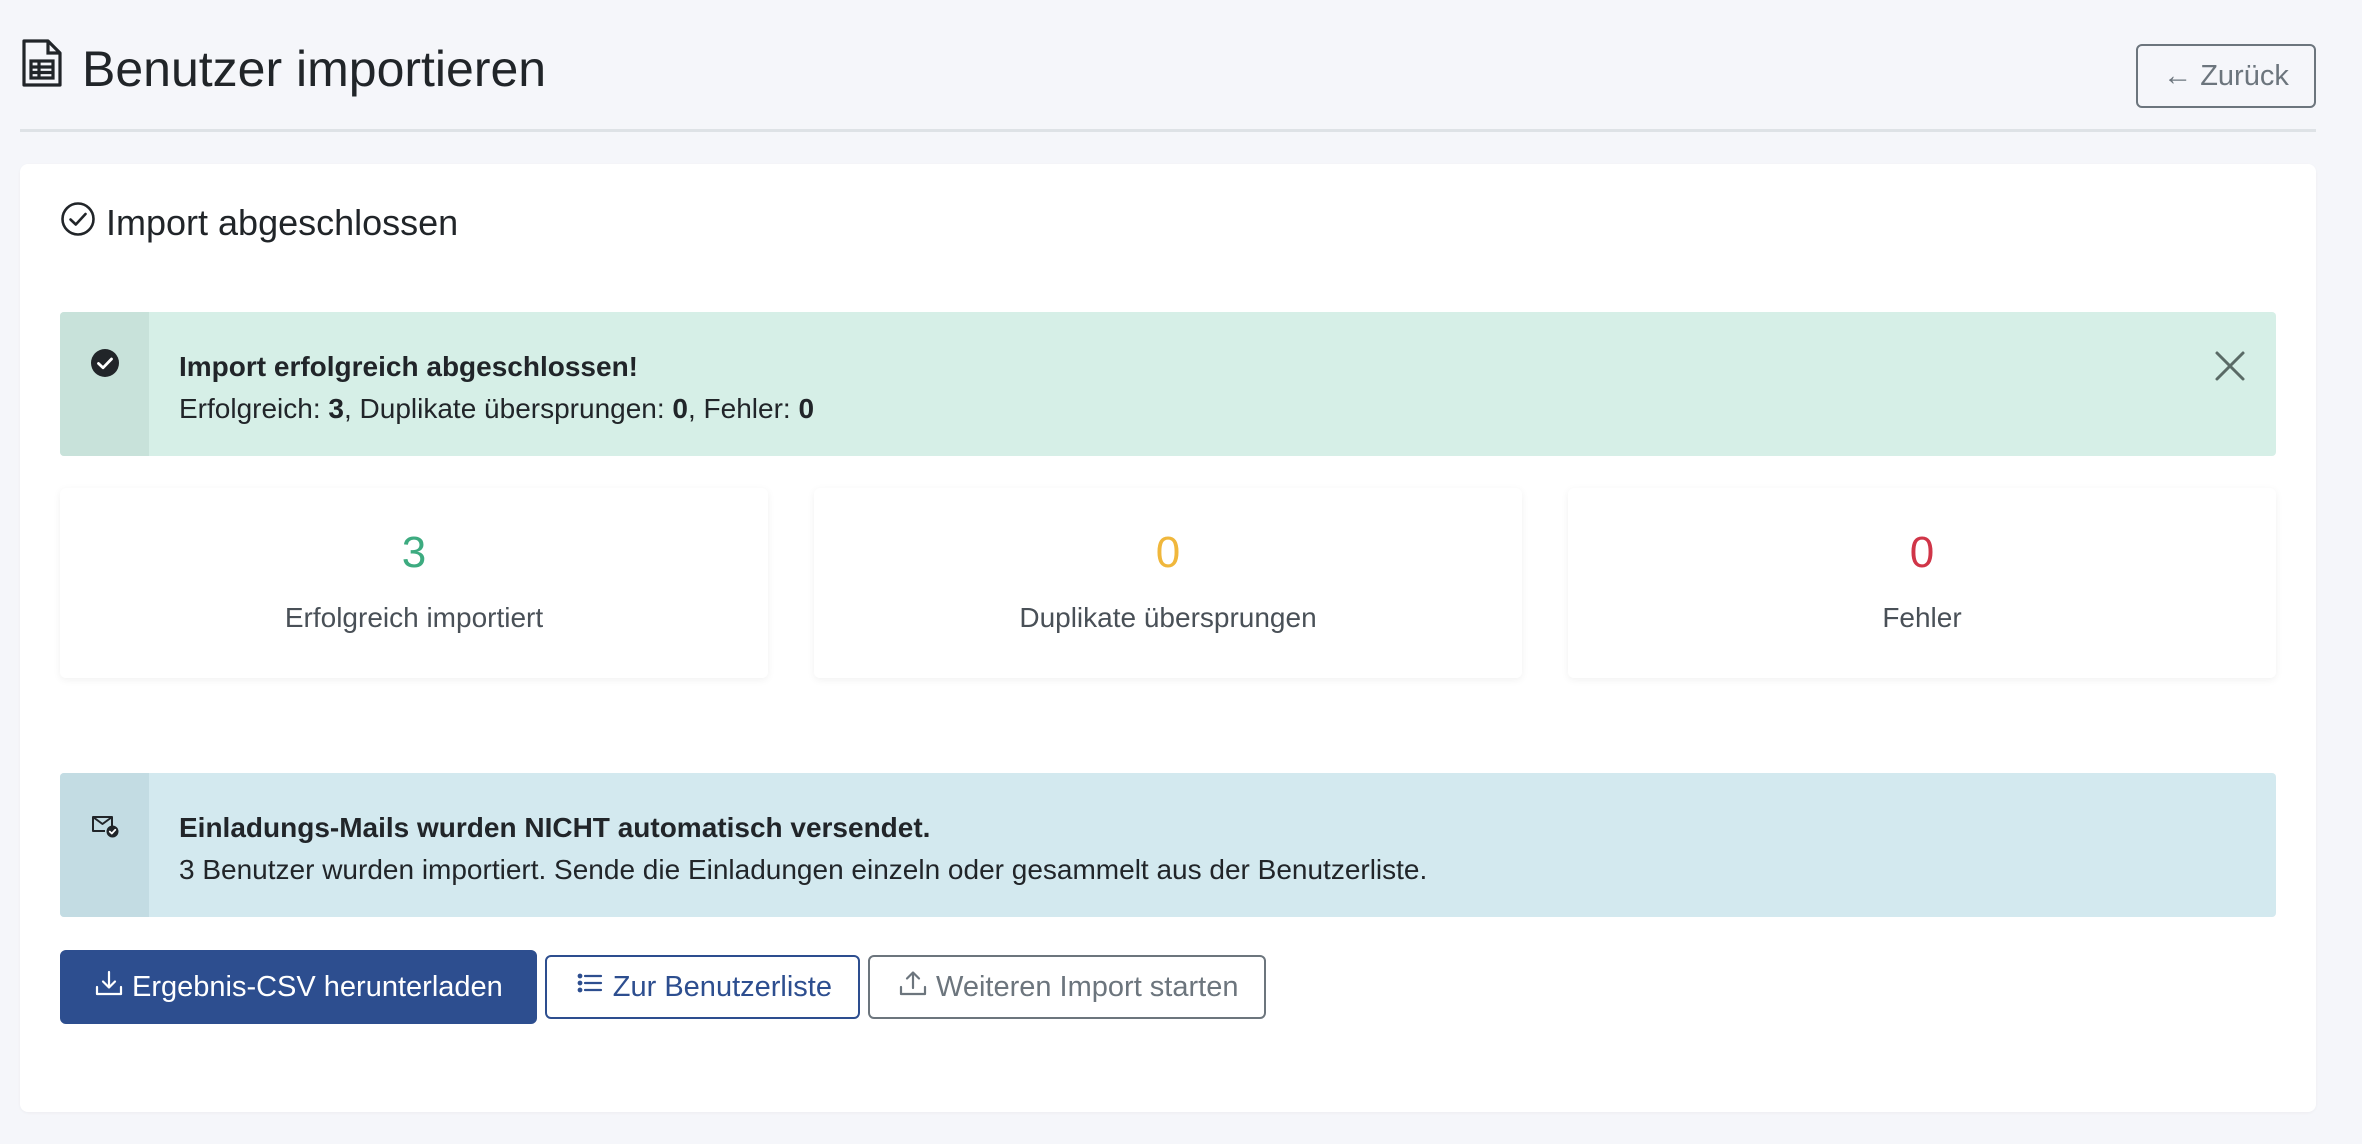 The width and height of the screenshot is (2362, 1144). I want to click on success-alert-stripe, so click(104, 384).